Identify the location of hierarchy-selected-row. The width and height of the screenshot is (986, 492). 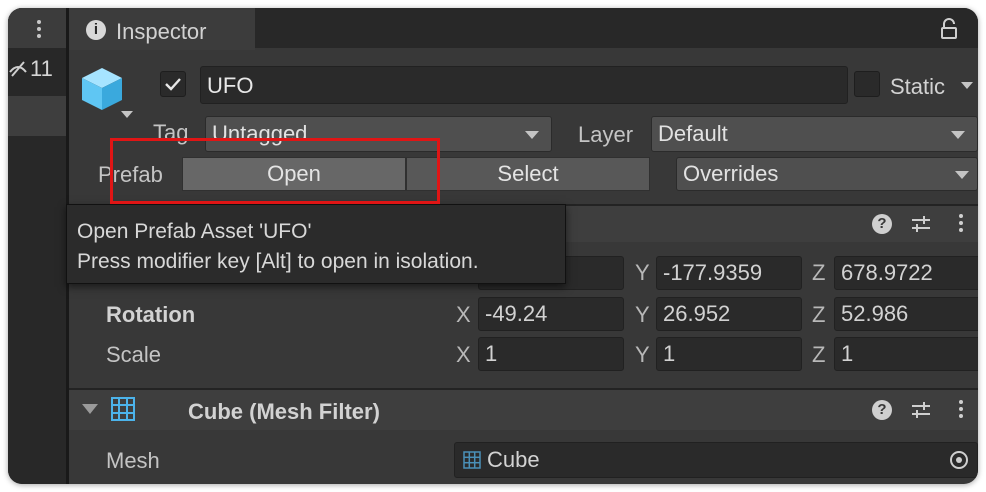
(37, 116).